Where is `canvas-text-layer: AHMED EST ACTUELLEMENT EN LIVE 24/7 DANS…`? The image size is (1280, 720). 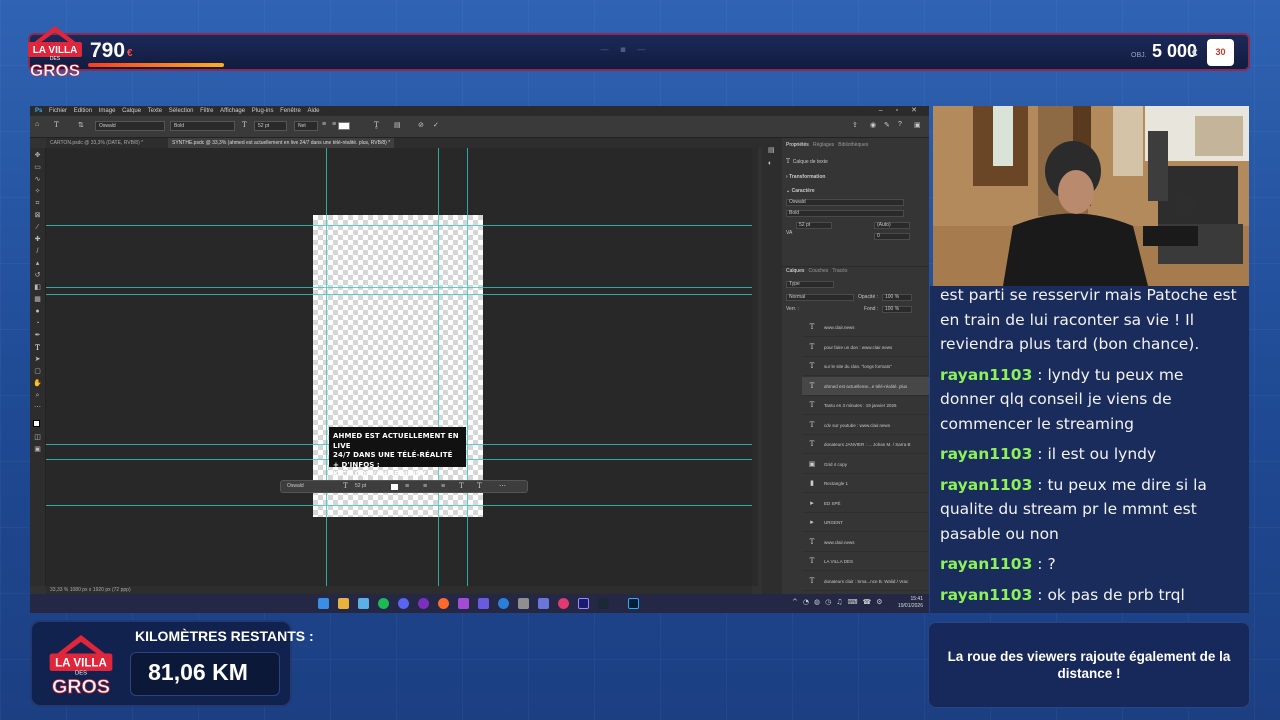 canvas-text-layer: AHMED EST ACTUELLEMENT EN LIVE 24/7 DANS… is located at coordinates (397, 452).